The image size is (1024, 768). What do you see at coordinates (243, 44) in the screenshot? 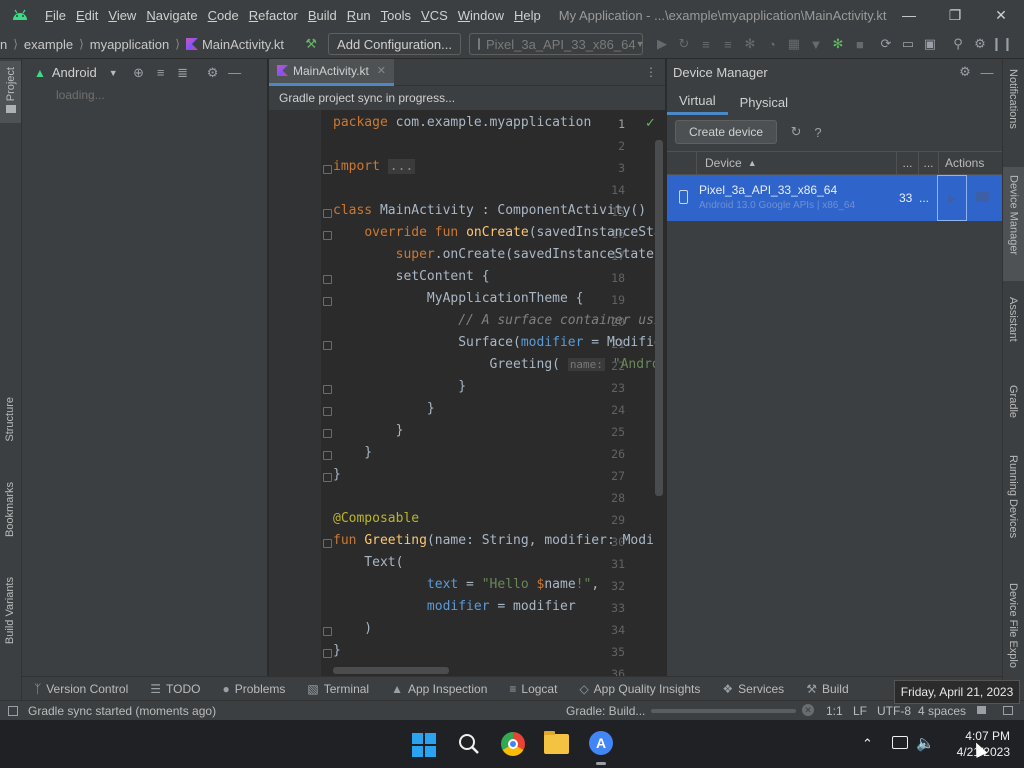
I see `breadcrumb-item-mainactivity: MainActivity.kt` at bounding box center [243, 44].